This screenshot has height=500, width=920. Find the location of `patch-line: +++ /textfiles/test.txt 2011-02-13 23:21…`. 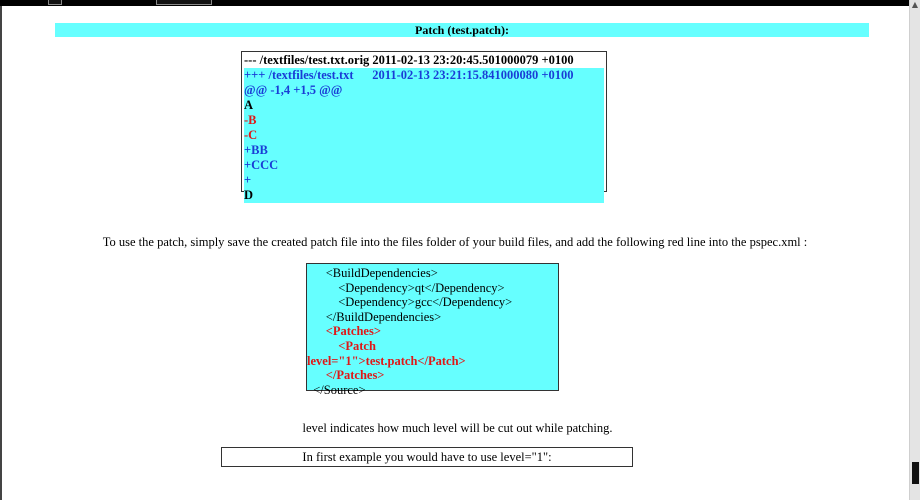

patch-line: +++ /textfiles/test.txt 2011-02-13 23:21… is located at coordinates (424, 75).